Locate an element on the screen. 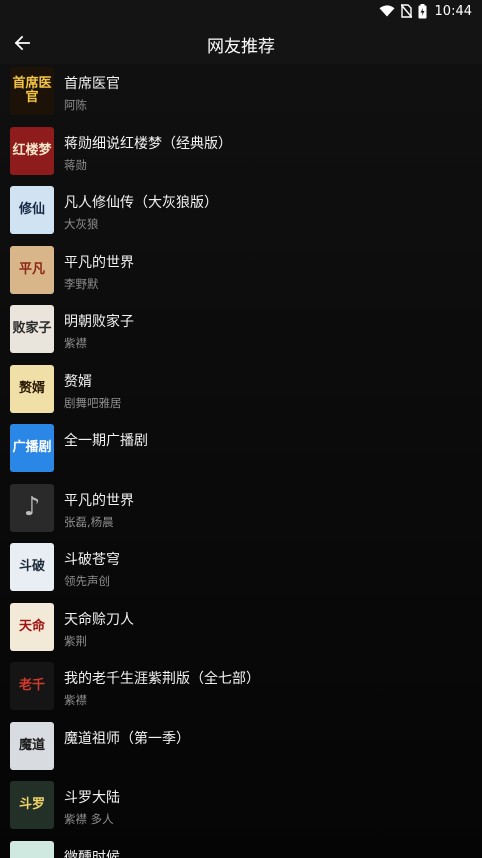  cover-image: 魔道 is located at coordinates (32, 745).